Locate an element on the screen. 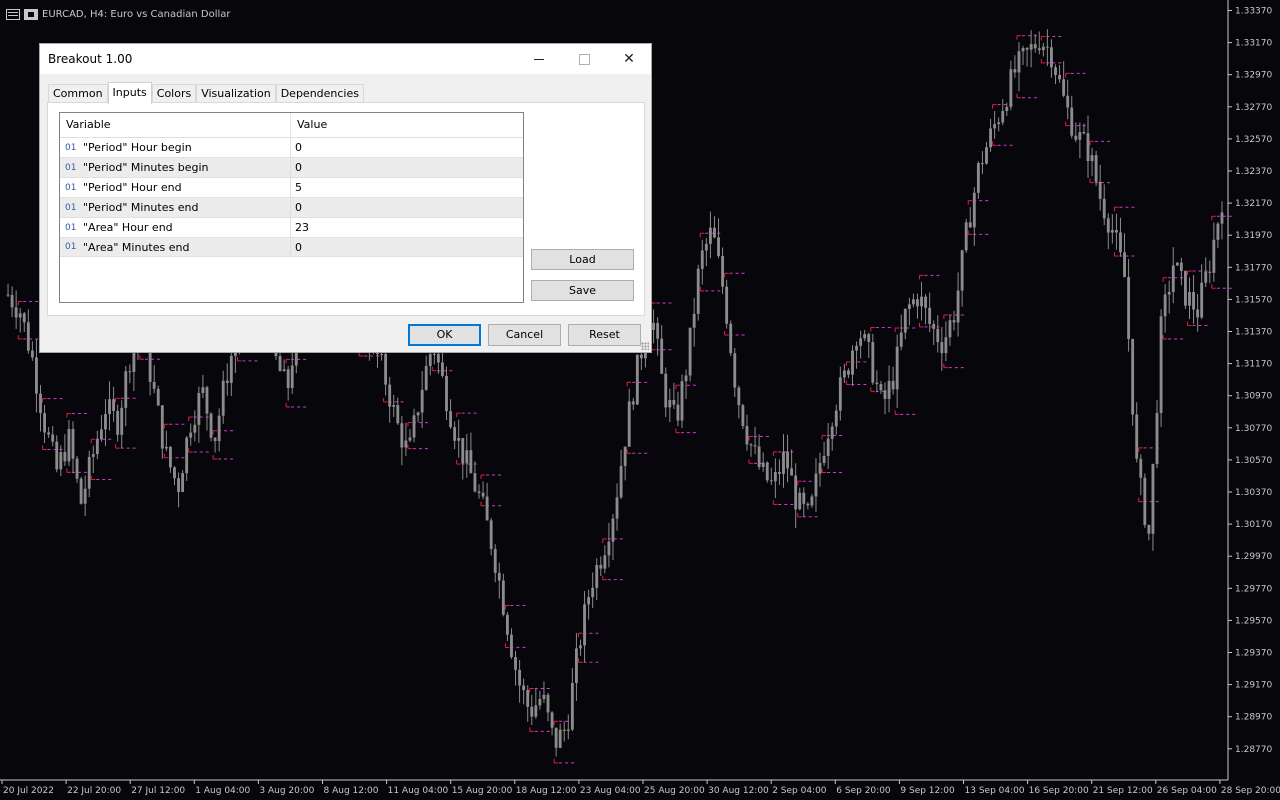 Image resolution: width=1280 pixels, height=800 pixels. cancel-button: Cancel is located at coordinates (524, 335).